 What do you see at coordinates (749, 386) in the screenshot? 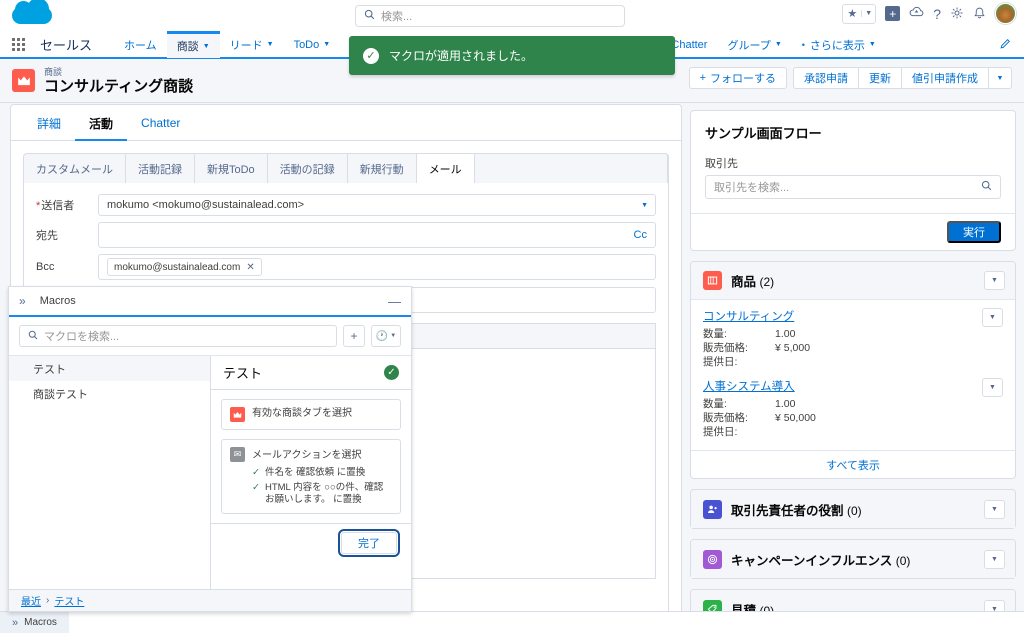
I see `product-name-link: 人事システム導入` at bounding box center [749, 386].